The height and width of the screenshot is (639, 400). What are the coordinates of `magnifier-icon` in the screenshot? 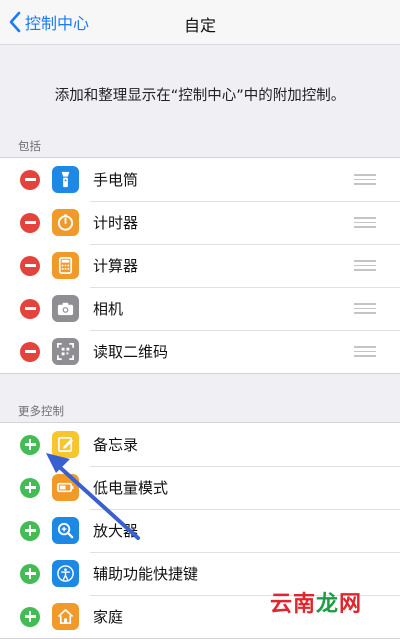 It's located at (65, 530).